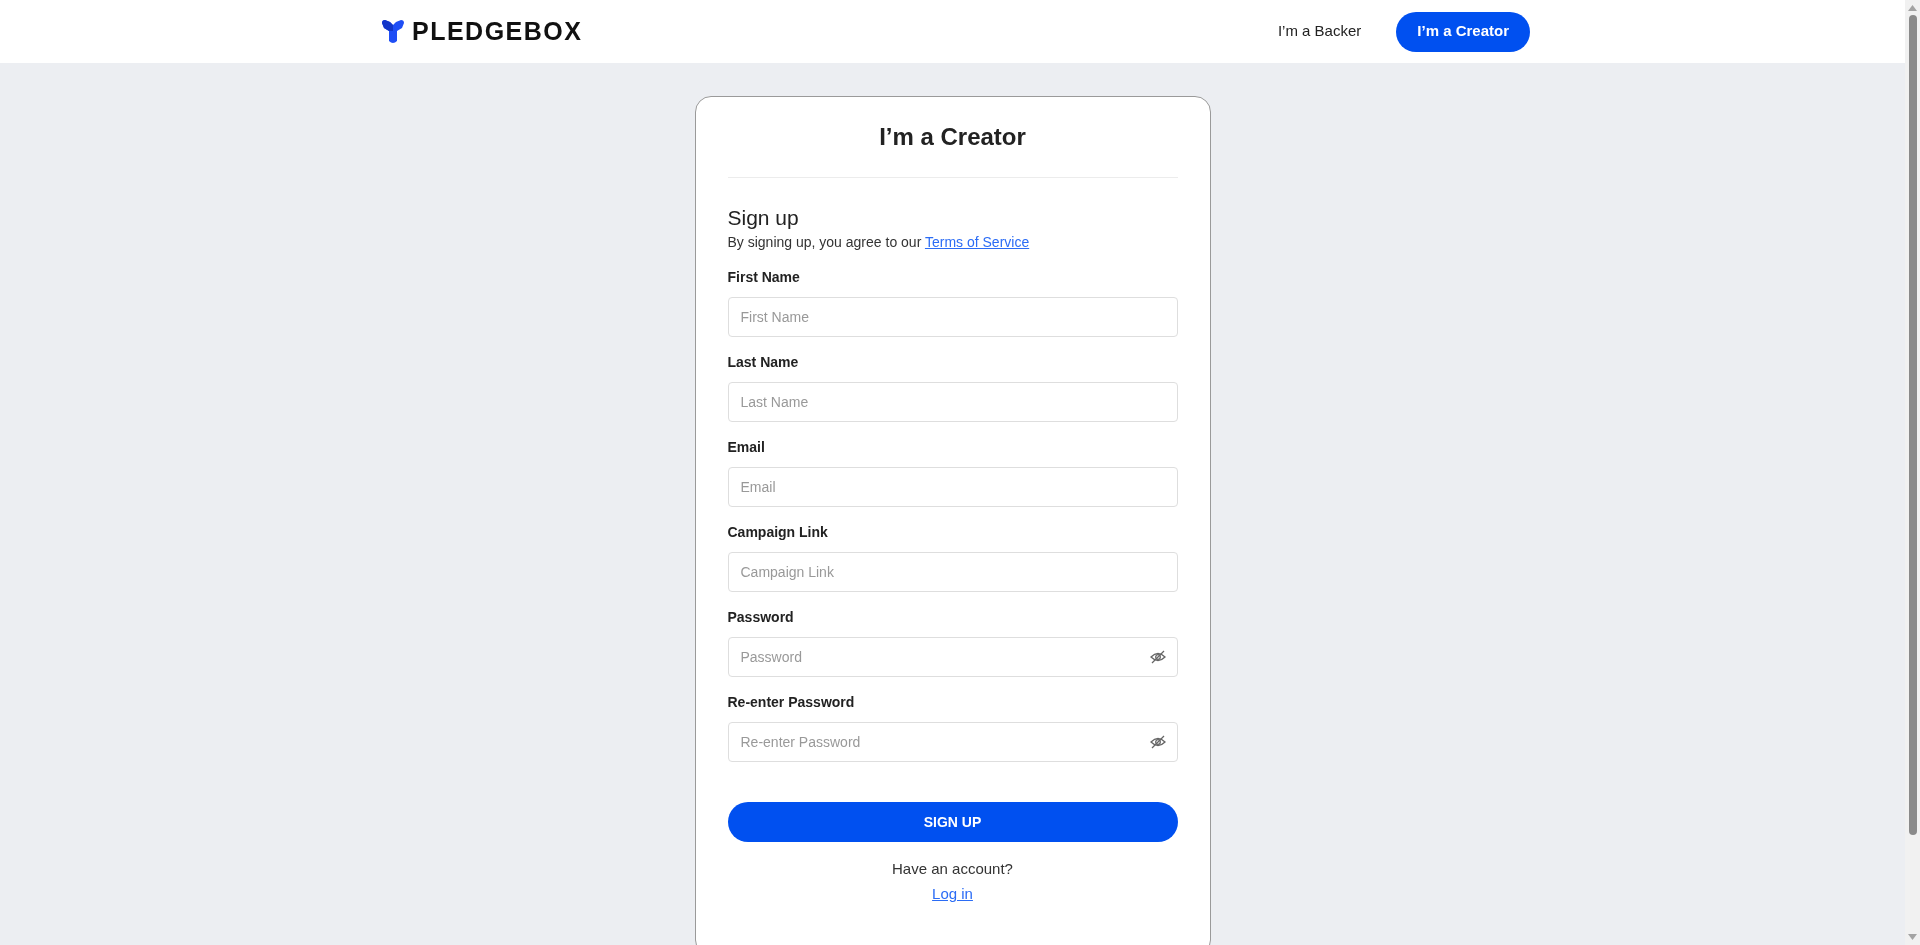 The height and width of the screenshot is (945, 1920). What do you see at coordinates (952, 869) in the screenshot?
I see `account-prompt: Have an account?` at bounding box center [952, 869].